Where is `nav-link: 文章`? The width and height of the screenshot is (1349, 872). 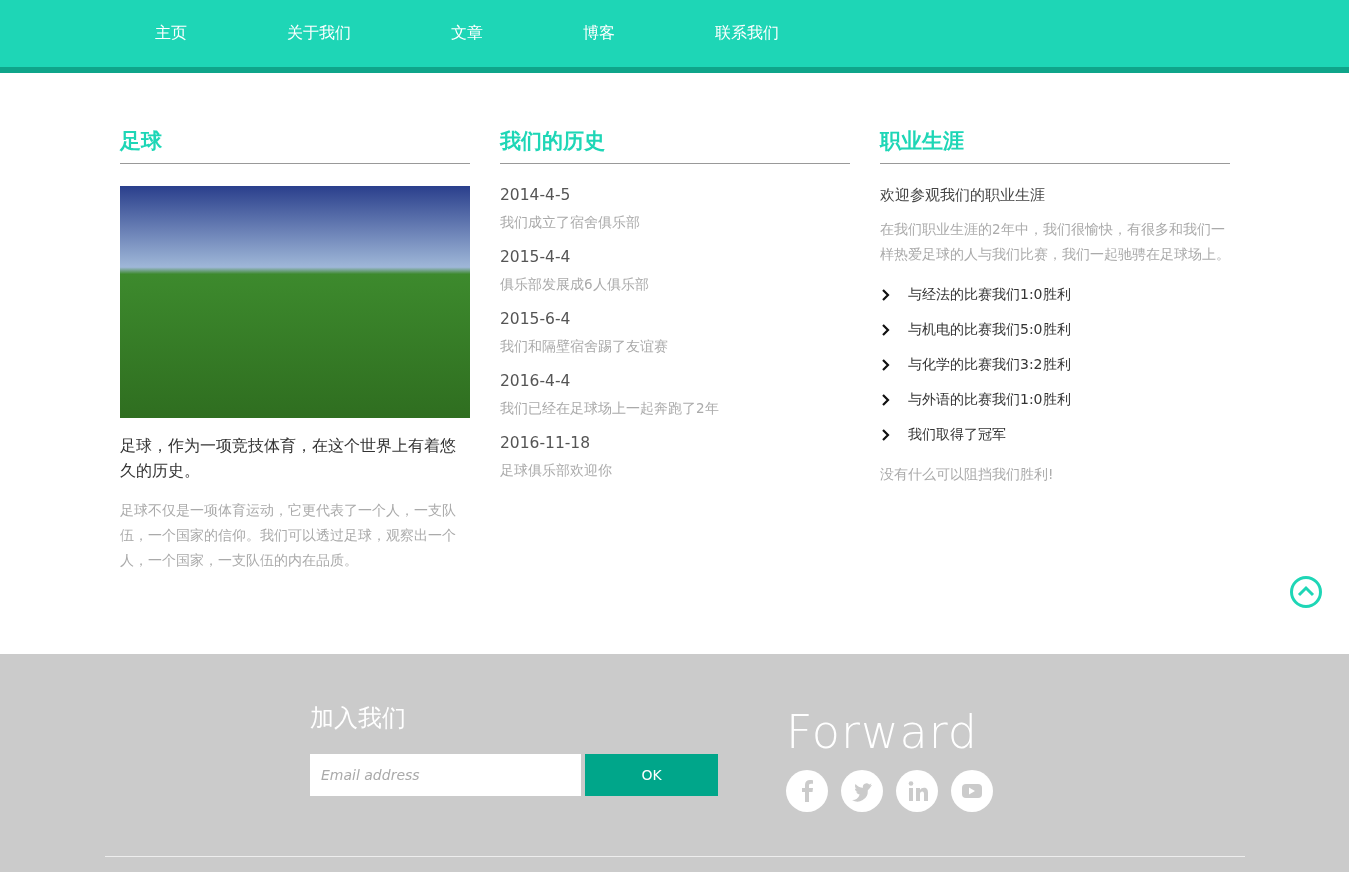 nav-link: 文章 is located at coordinates (467, 33).